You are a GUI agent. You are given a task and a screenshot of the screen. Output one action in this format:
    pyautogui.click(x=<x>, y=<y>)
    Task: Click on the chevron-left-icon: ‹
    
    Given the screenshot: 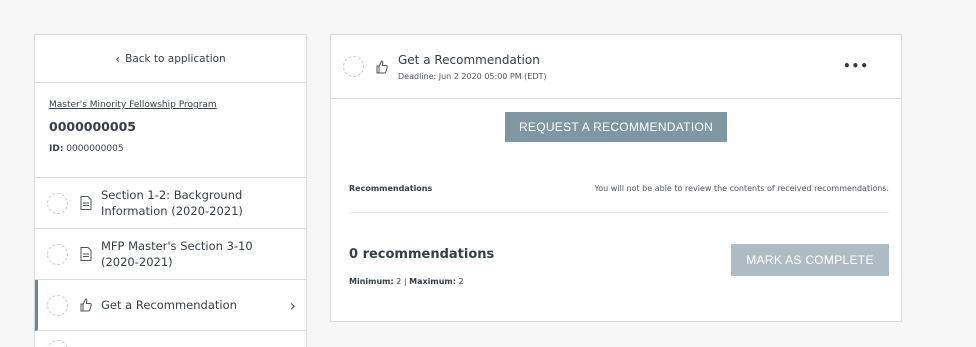 What is the action you would take?
    pyautogui.click(x=118, y=58)
    